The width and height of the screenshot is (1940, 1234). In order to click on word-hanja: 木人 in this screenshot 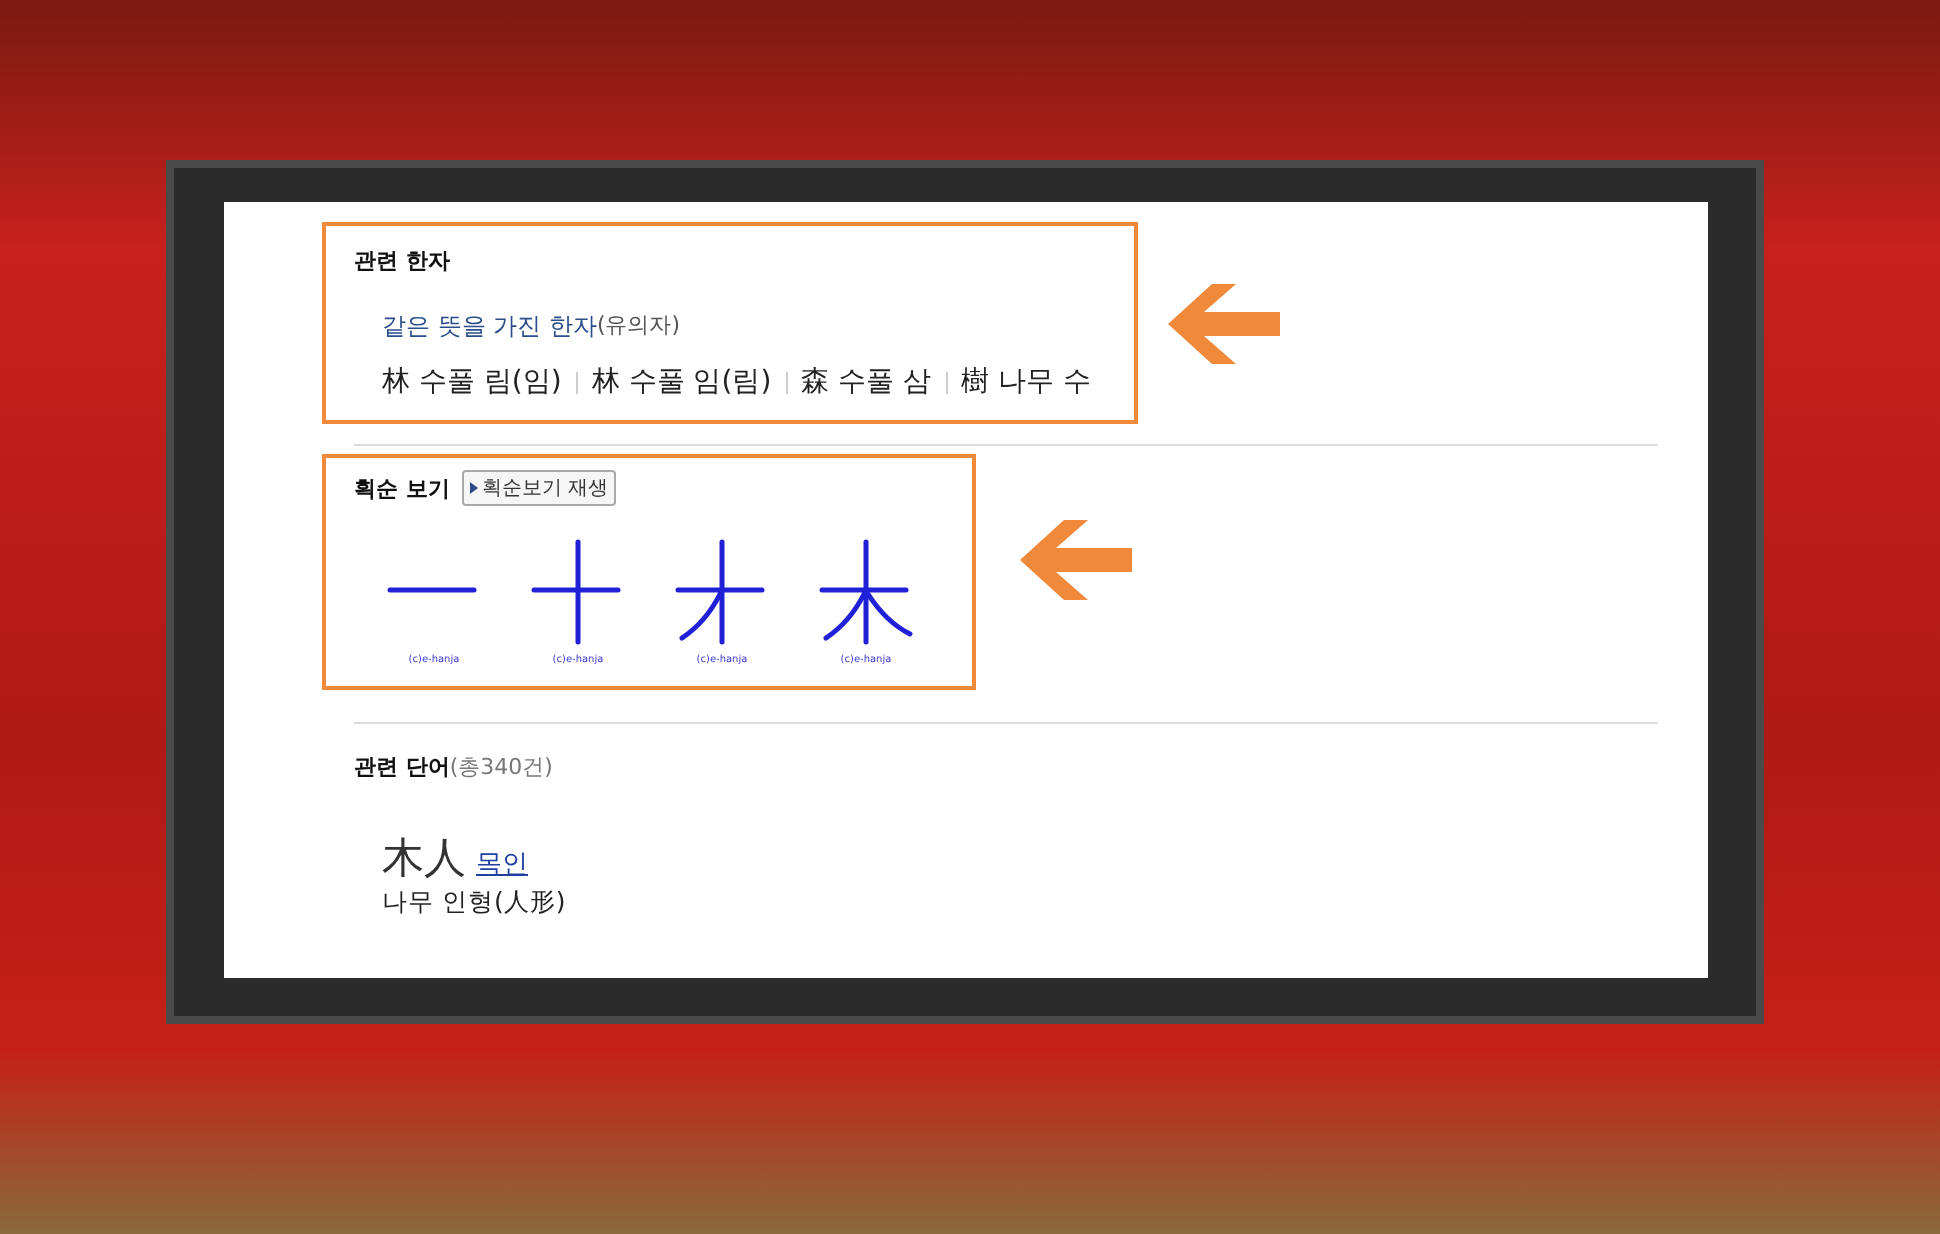, I will do `click(424, 859)`.